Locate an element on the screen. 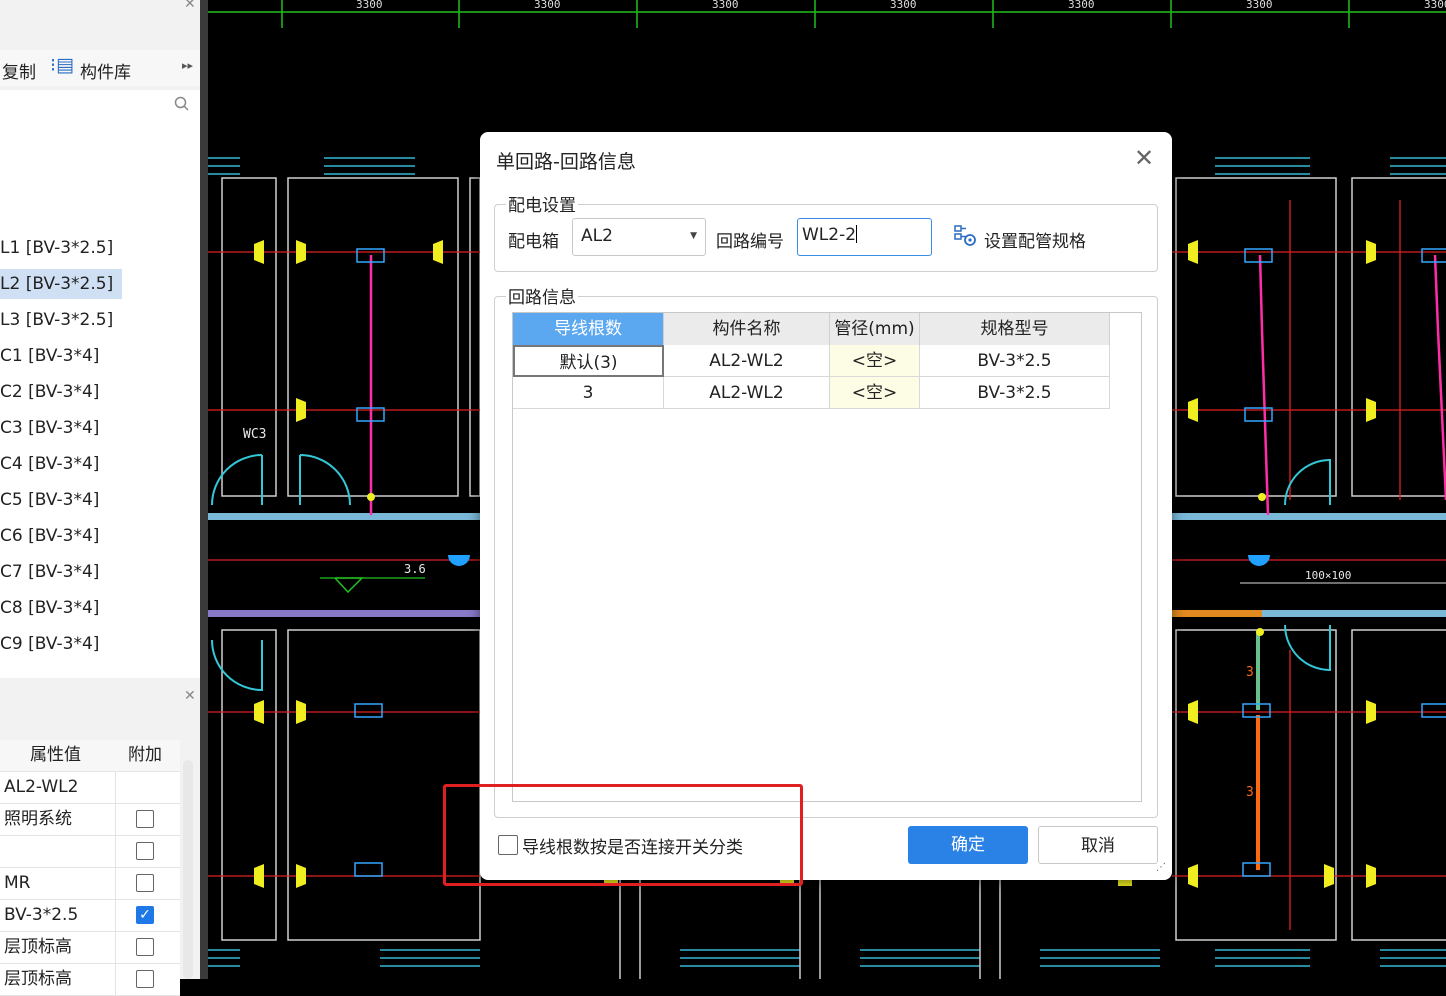 The height and width of the screenshot is (996, 1446). list-item-selected: L2 [BV-3*2.5] is located at coordinates (61, 284).